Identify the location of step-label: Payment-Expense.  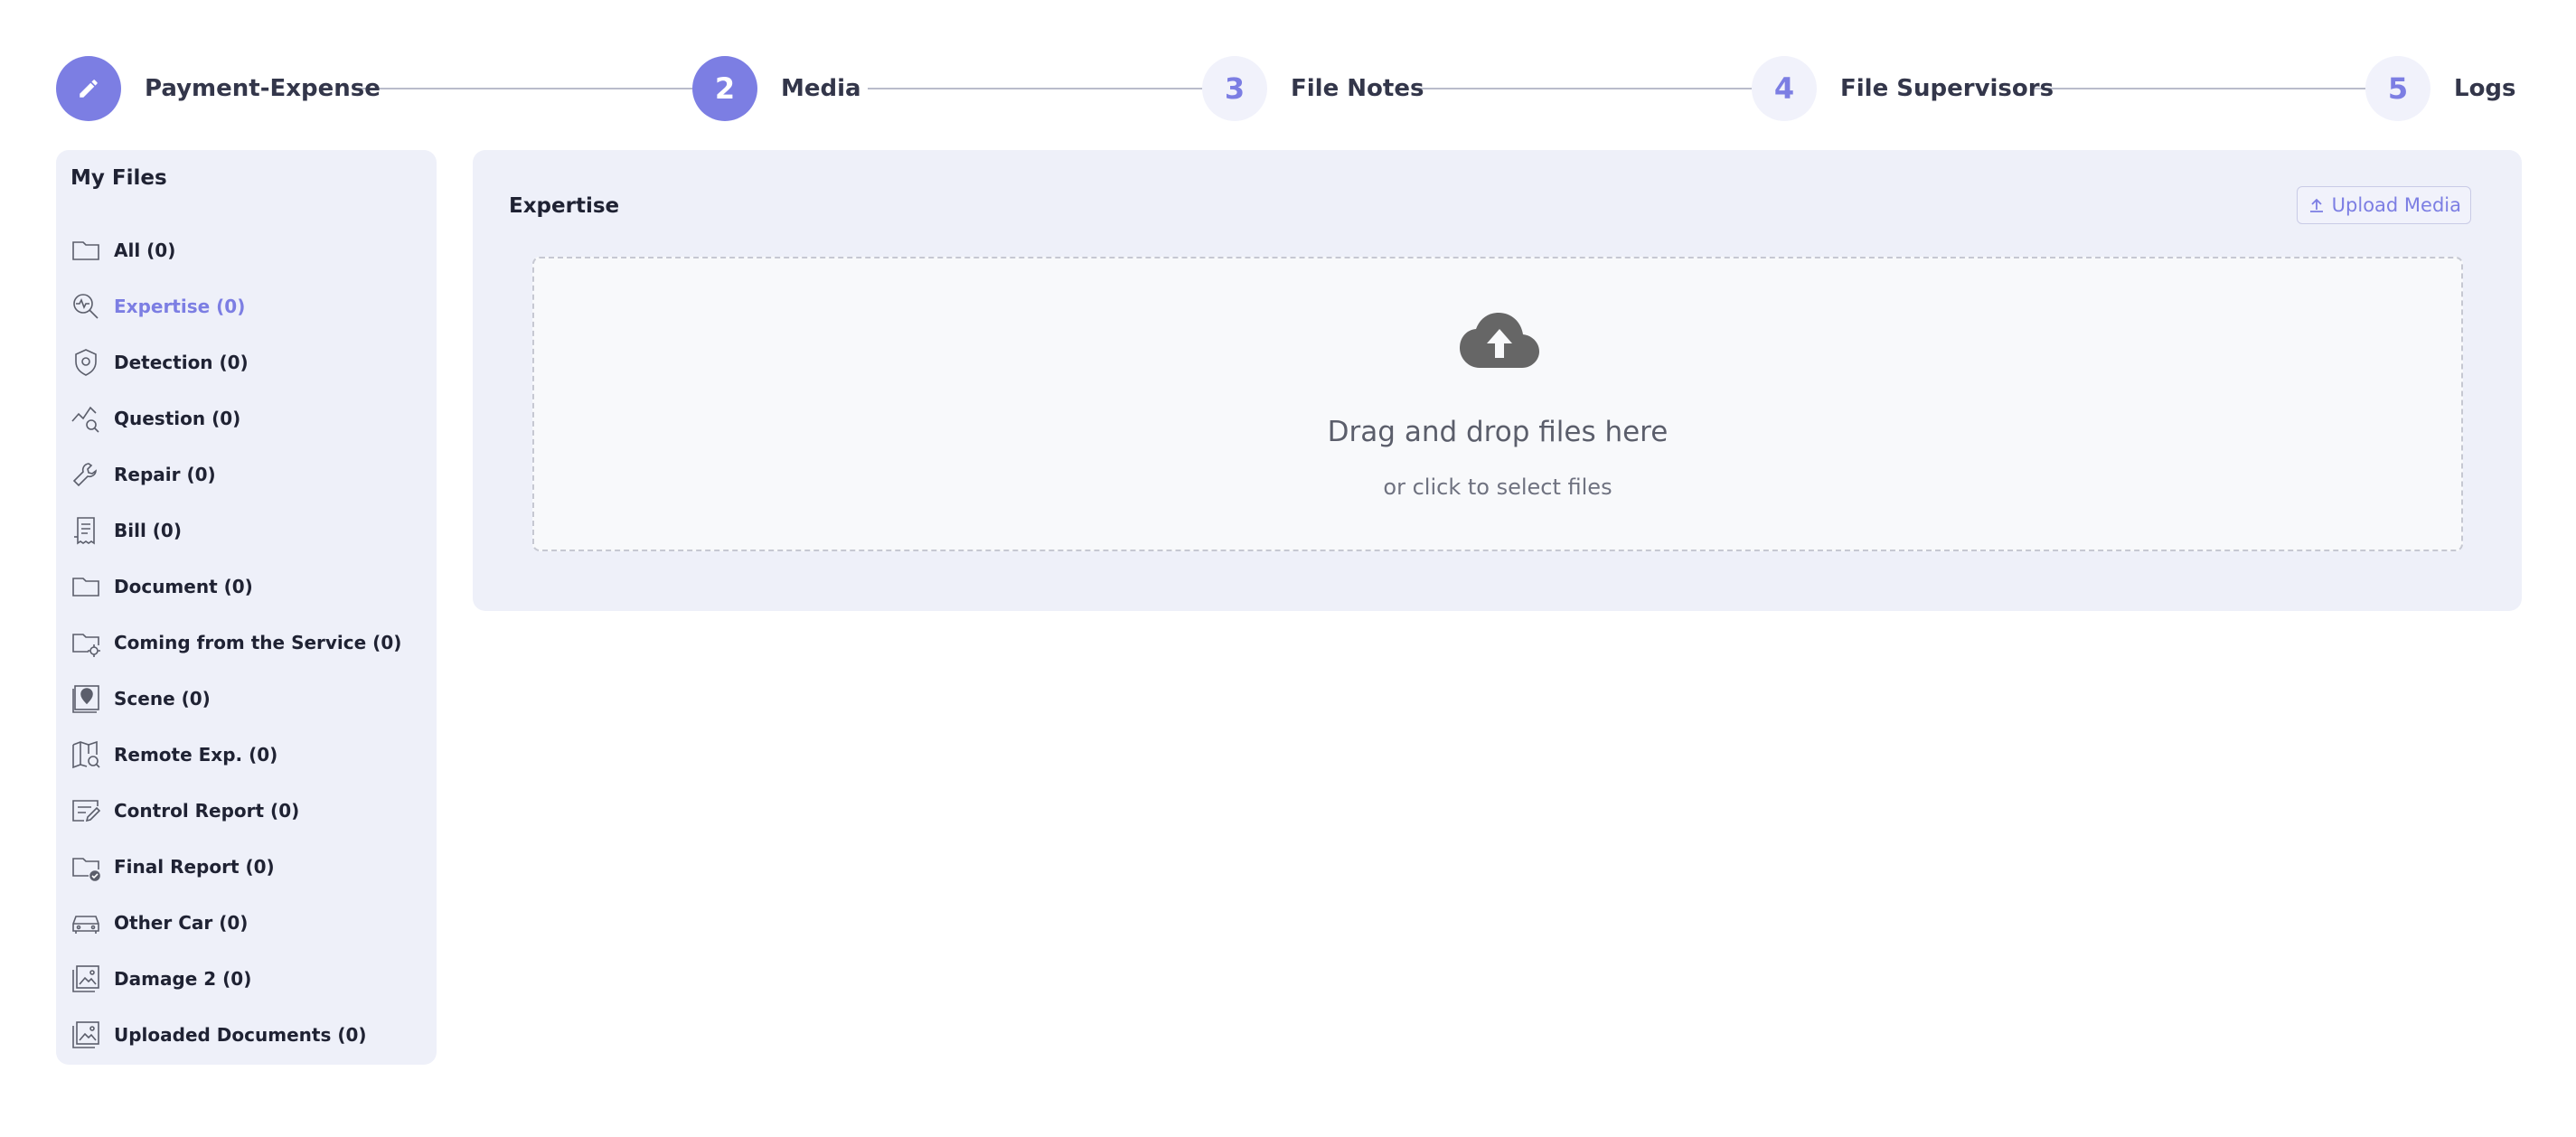
(263, 88).